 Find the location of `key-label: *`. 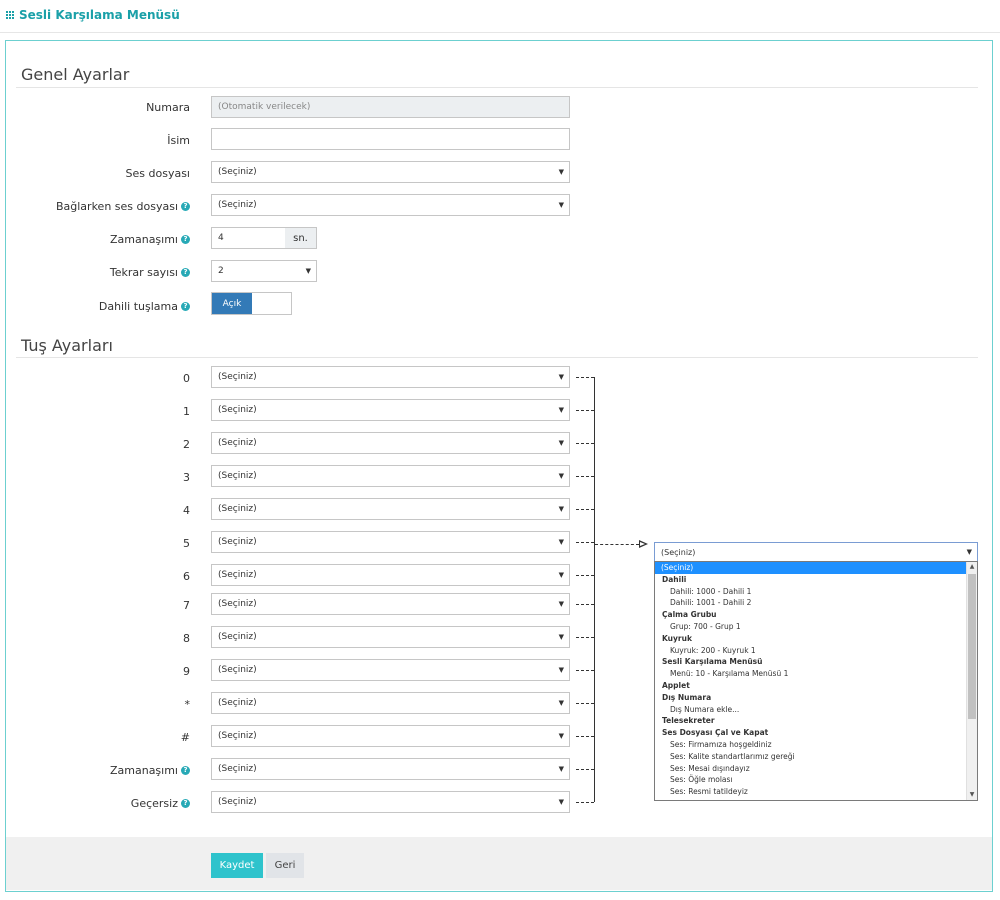

key-label: * is located at coordinates (187, 704).